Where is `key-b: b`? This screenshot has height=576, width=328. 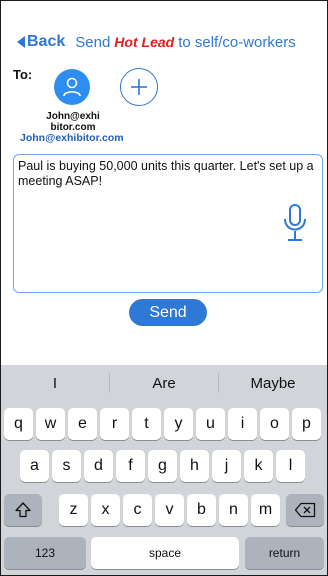
key-b: b is located at coordinates (201, 510).